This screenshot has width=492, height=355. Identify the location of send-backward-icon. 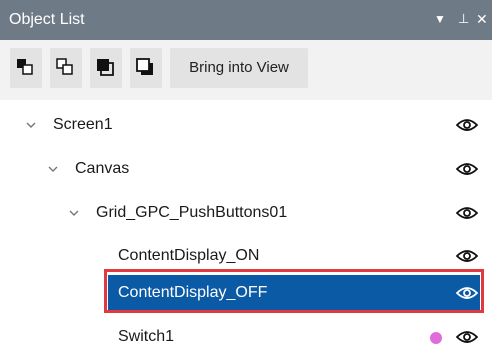
(64, 66).